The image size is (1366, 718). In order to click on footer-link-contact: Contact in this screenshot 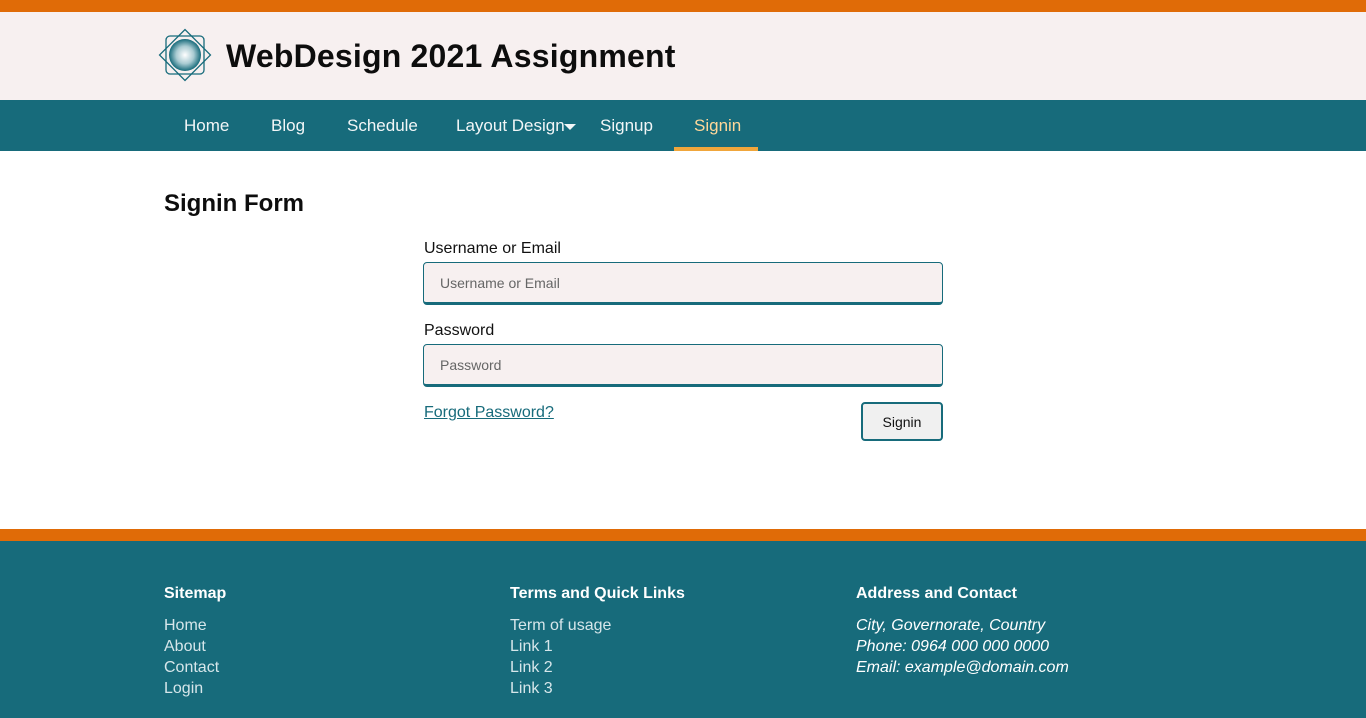, I will do `click(195, 667)`.